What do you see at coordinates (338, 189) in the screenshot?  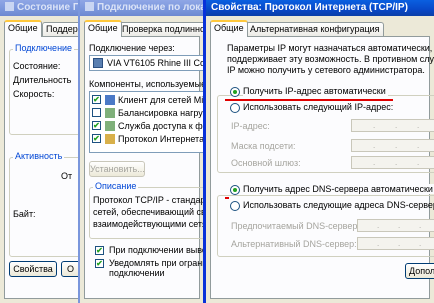 I see `dns-auto-label: Получить адрес DNS-сервера автоматически` at bounding box center [338, 189].